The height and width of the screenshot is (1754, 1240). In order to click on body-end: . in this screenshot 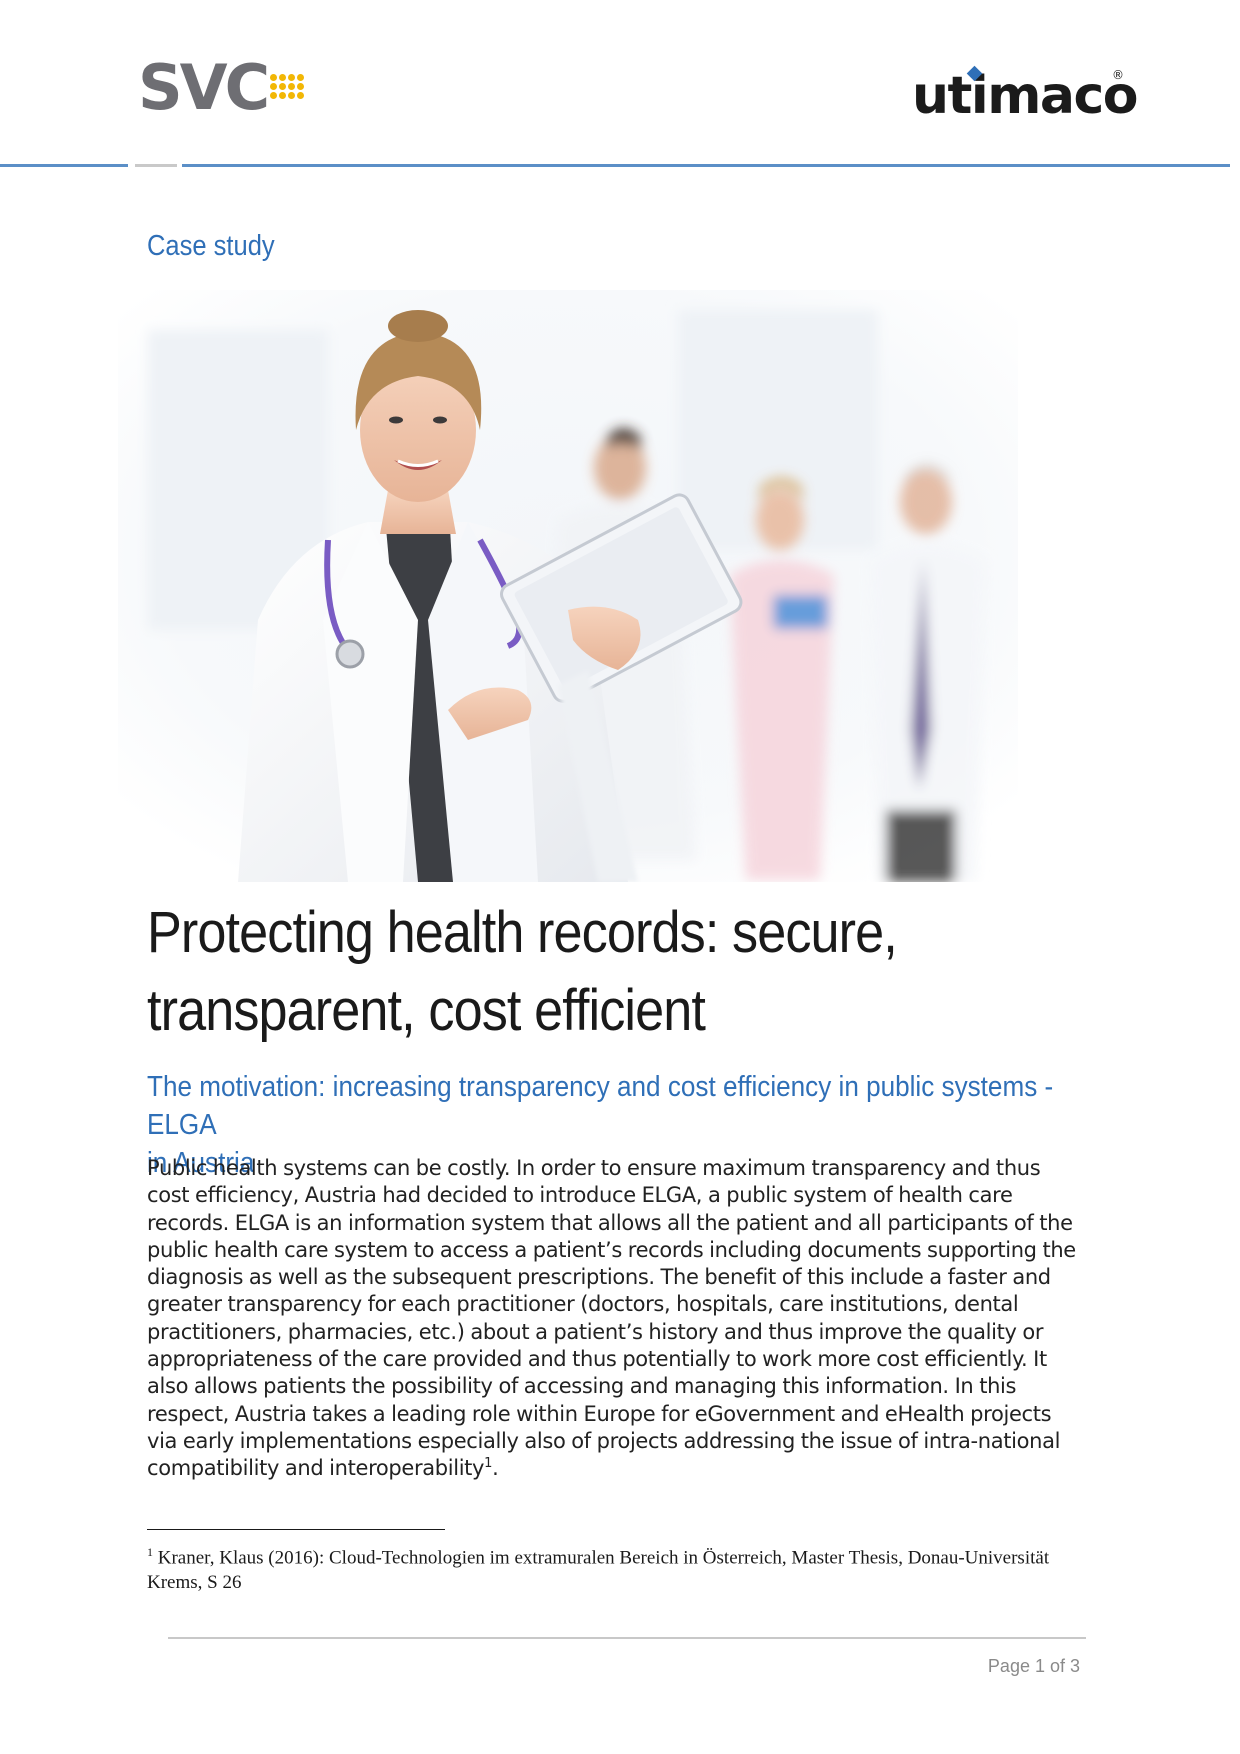, I will do `click(495, 1468)`.